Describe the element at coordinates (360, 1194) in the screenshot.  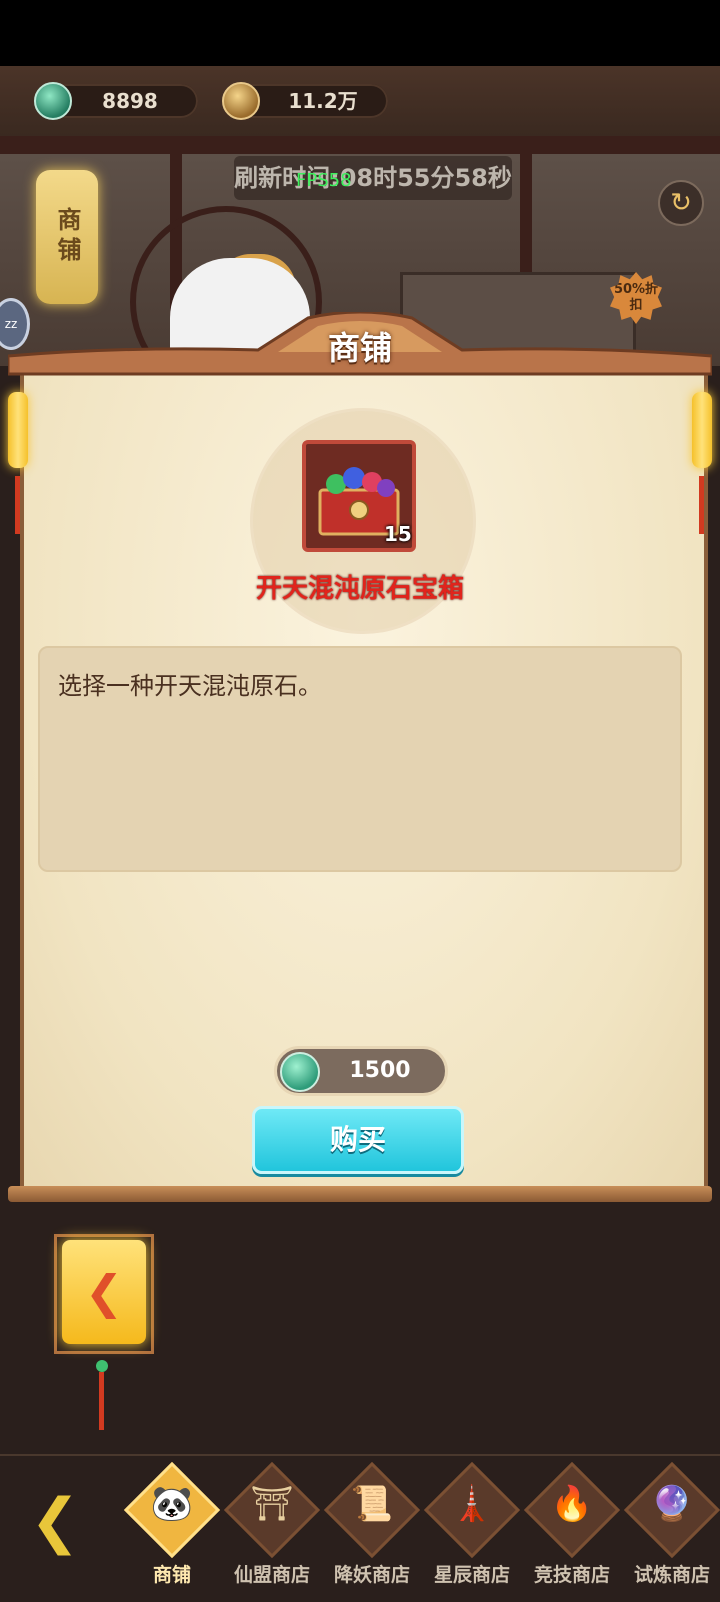
I see `scroll-bottom-rod` at that location.